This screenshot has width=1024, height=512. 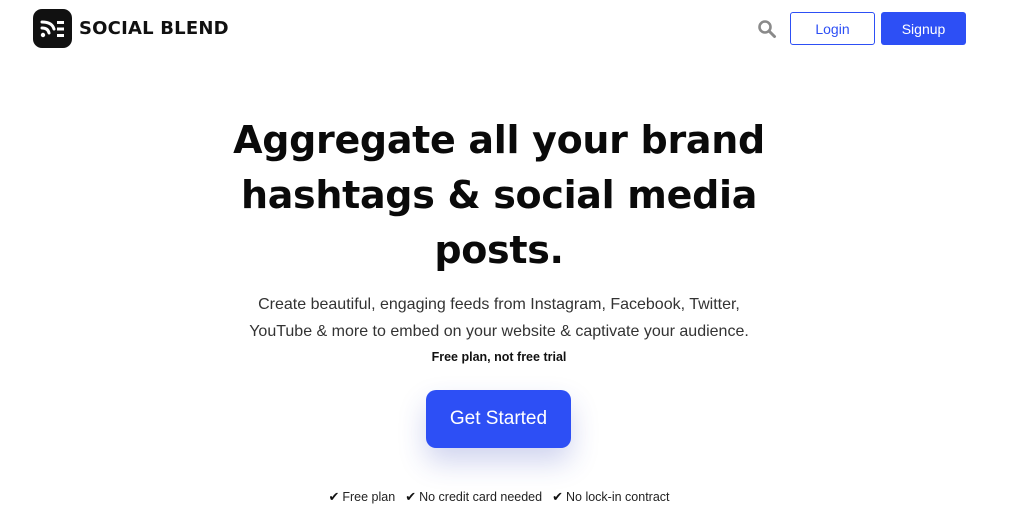 What do you see at coordinates (767, 29) in the screenshot?
I see `search-icon` at bounding box center [767, 29].